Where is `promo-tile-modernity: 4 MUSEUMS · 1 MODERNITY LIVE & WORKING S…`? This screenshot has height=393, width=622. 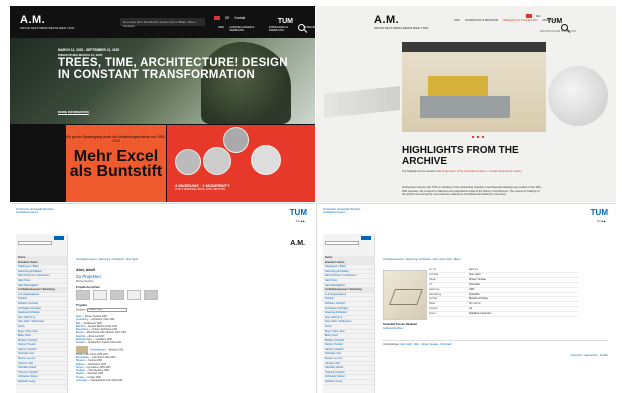 promo-tile-modernity: 4 MUSEUMS · 1 MODERNITY LIVE & WORKING S… is located at coordinates (241, 163).